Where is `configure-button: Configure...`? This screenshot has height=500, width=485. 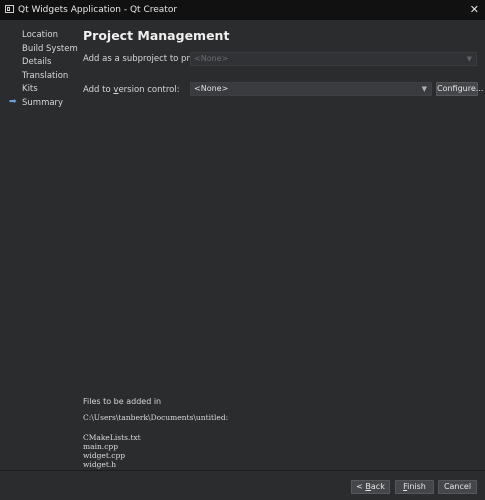
configure-button: Configure... is located at coordinates (459, 89).